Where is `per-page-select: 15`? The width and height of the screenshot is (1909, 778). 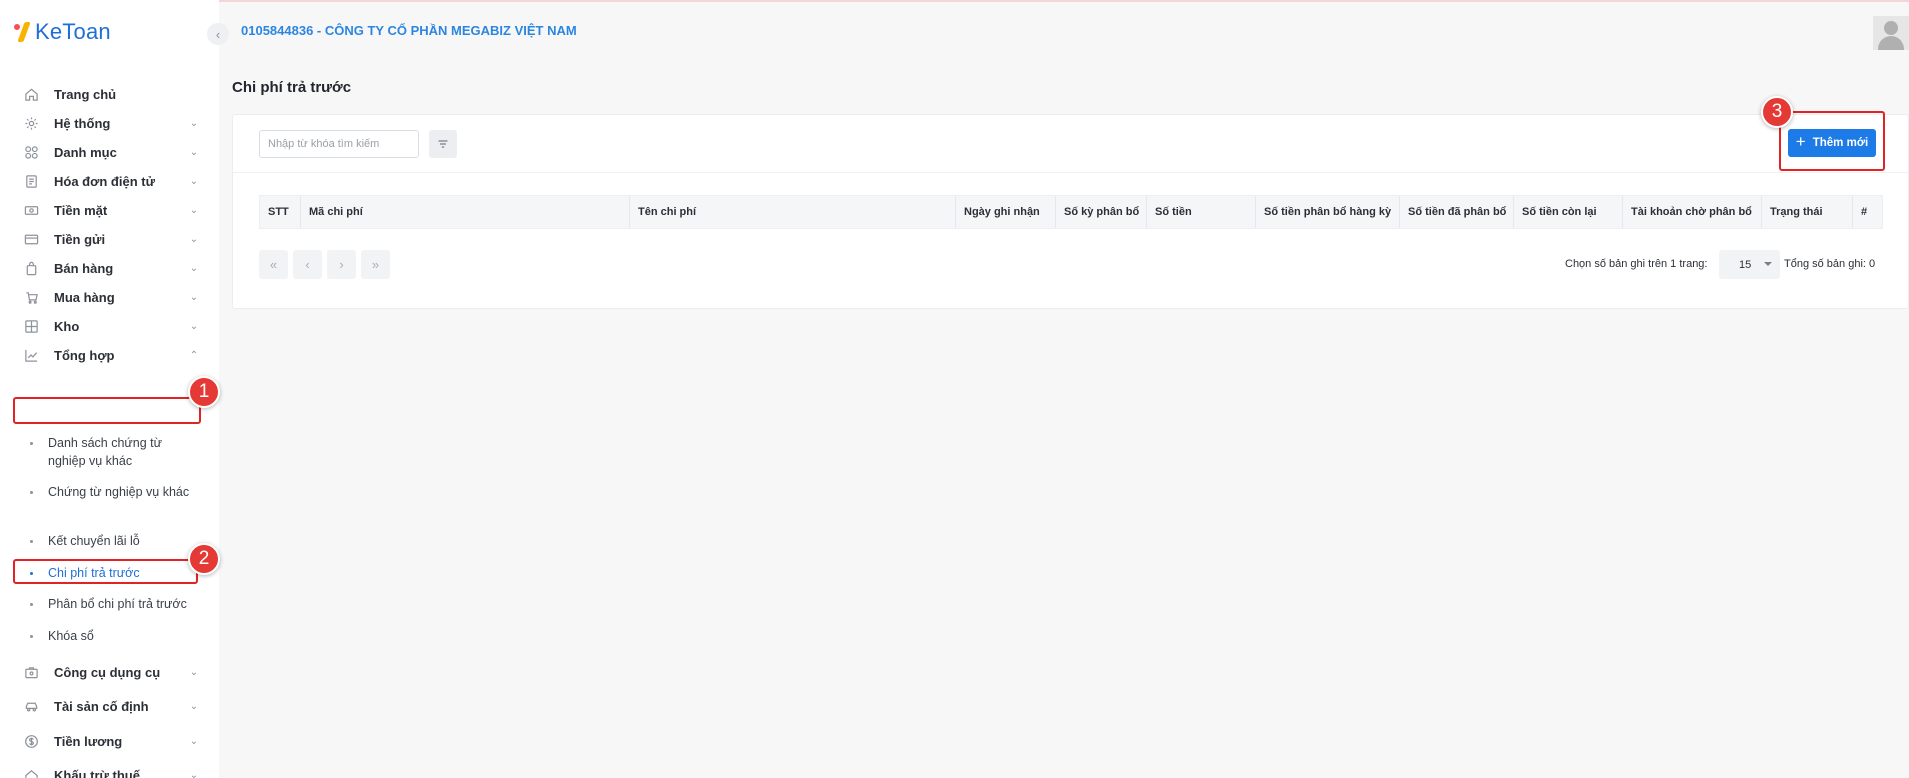 per-page-select: 15 is located at coordinates (1749, 264).